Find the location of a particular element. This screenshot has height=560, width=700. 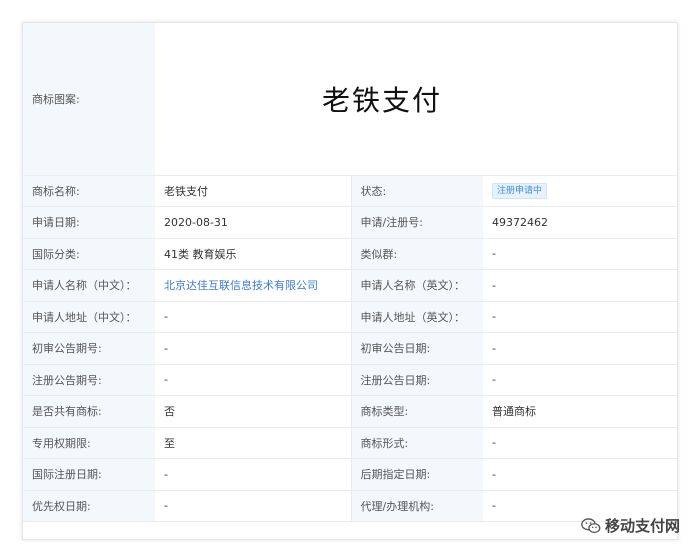

logo-label: 商标图案: is located at coordinates (89, 99).